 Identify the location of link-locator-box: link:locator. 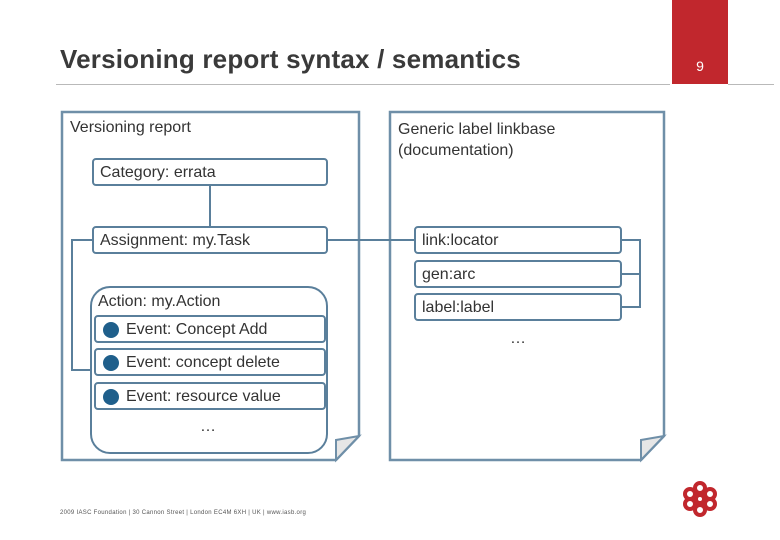
(518, 240).